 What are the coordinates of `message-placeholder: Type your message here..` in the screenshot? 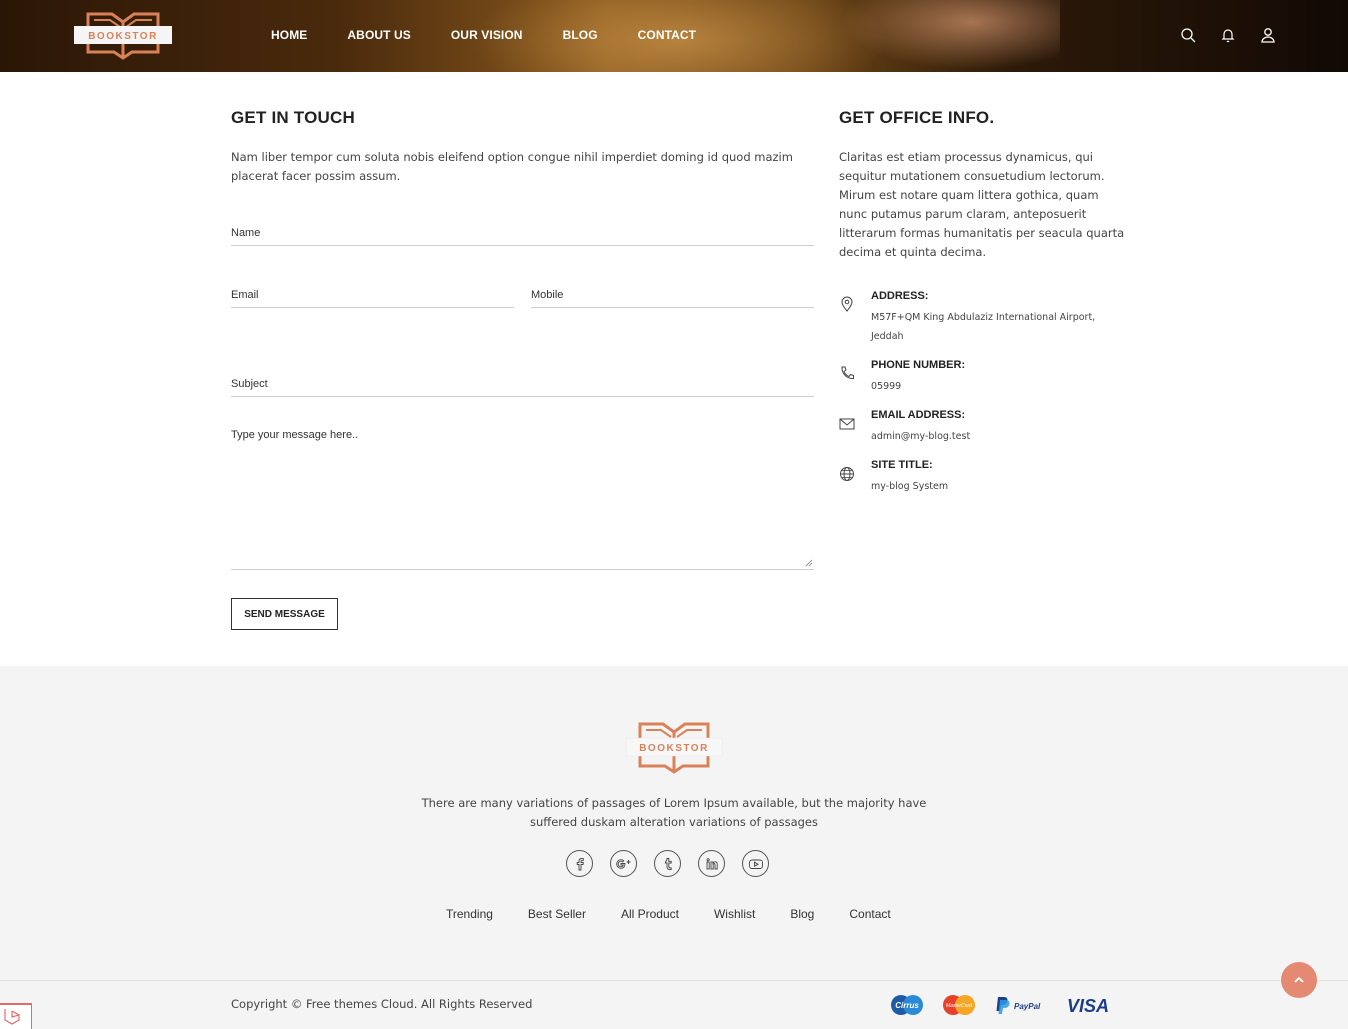 It's located at (295, 435).